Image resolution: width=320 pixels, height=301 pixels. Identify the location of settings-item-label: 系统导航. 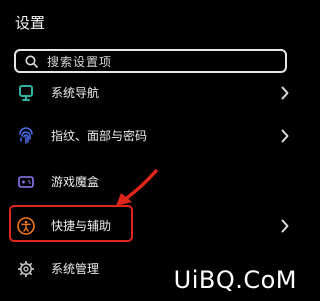
(75, 93).